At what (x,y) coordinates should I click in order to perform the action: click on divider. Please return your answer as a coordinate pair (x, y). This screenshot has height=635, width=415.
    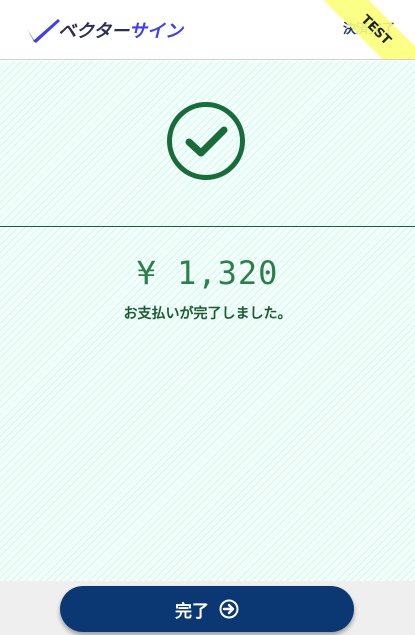
    Looking at the image, I should click on (207, 226).